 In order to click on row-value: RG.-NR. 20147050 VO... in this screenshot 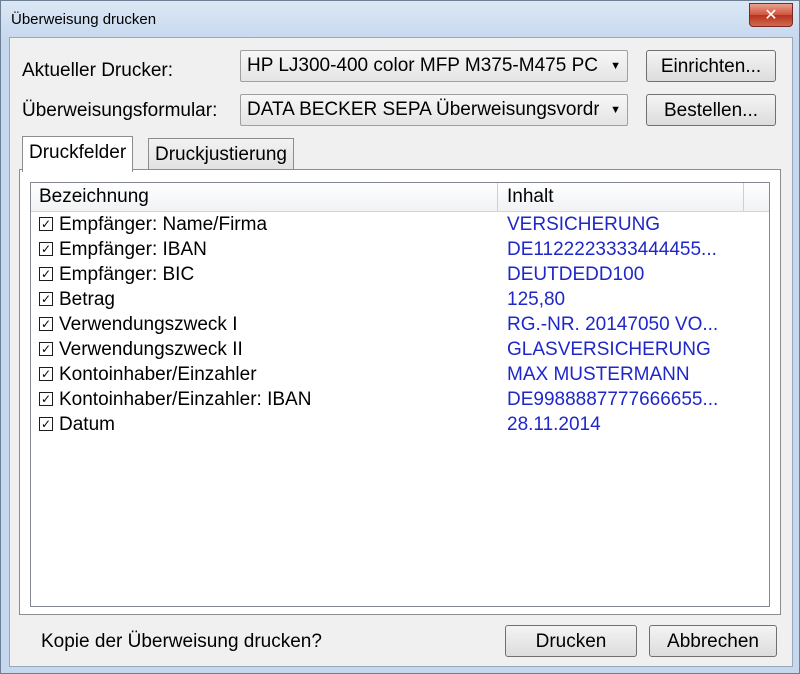, I will do `click(613, 324)`.